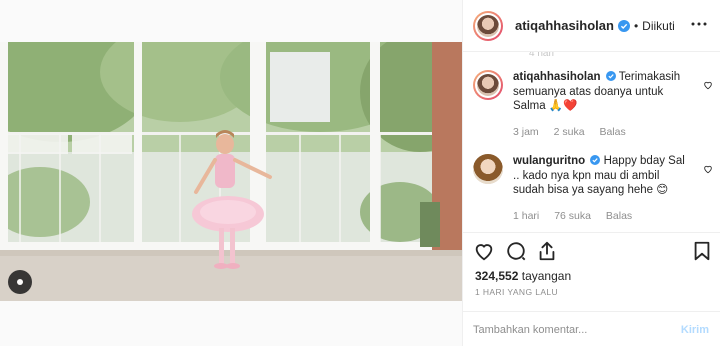  Describe the element at coordinates (699, 24) in the screenshot. I see `more-icon` at that location.